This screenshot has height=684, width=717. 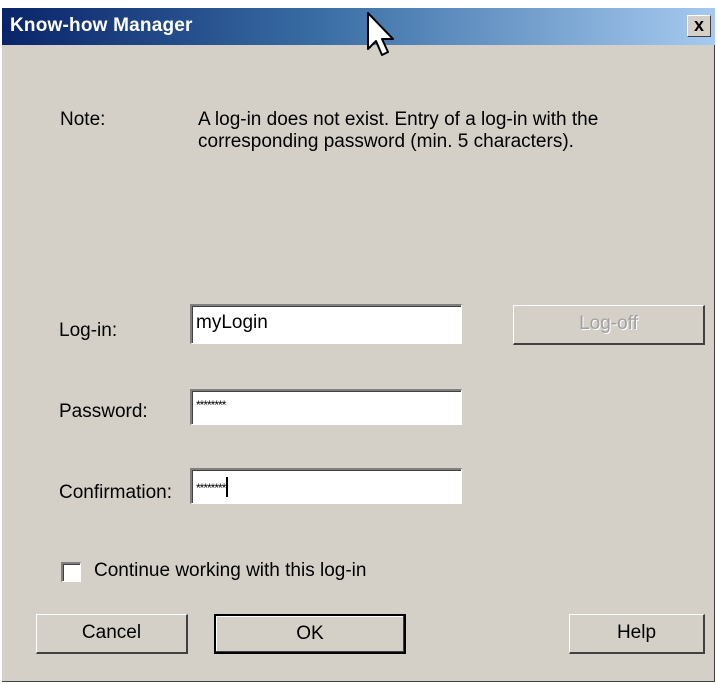 I want to click on password-input: ********, so click(x=326, y=407).